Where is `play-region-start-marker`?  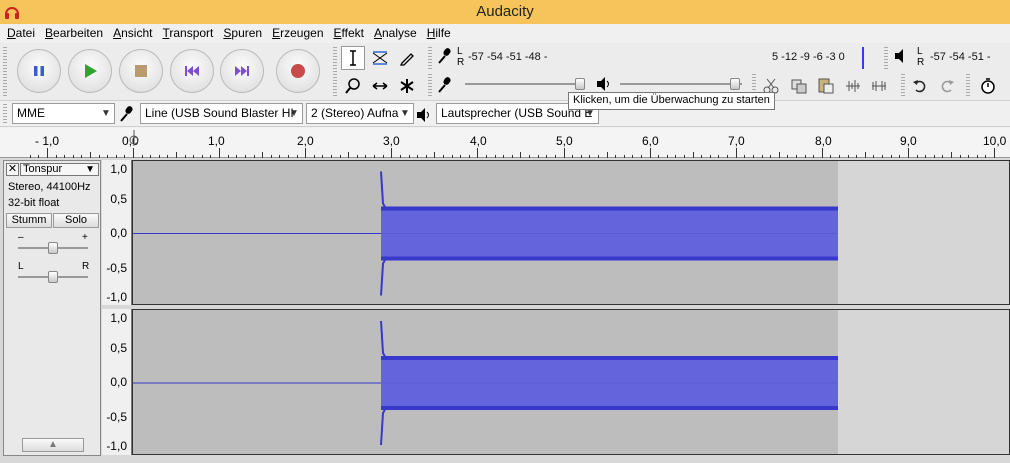 play-region-start-marker is located at coordinates (134, 138).